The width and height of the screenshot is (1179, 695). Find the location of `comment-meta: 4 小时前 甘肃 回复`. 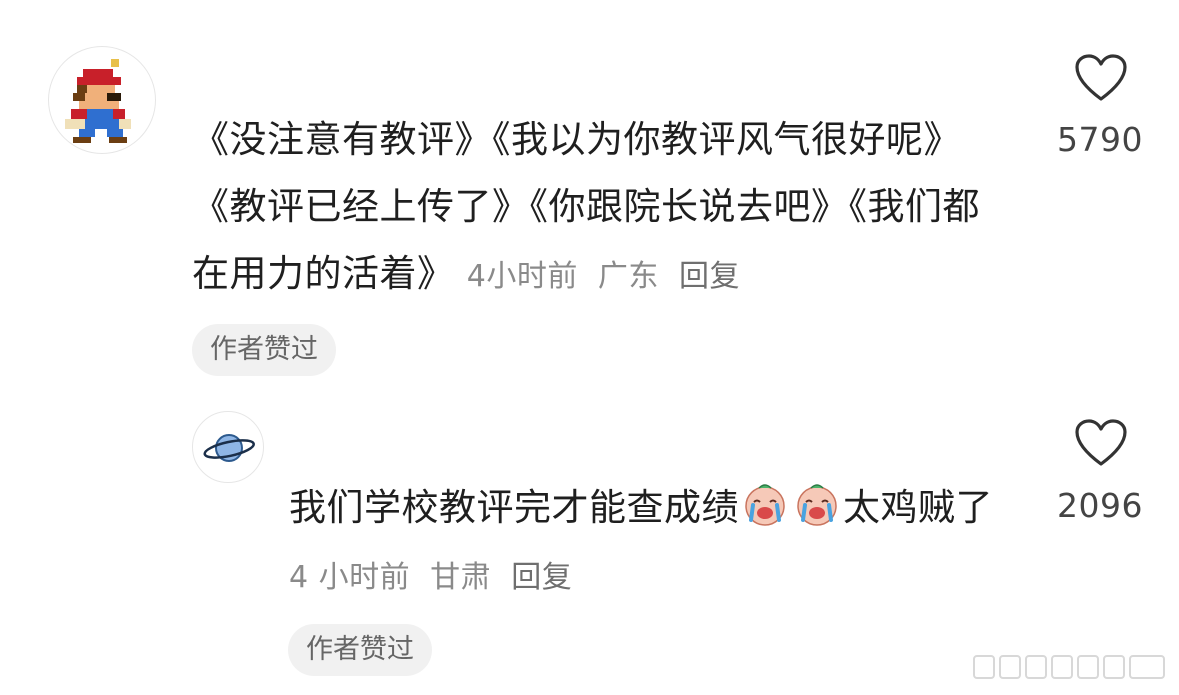

comment-meta: 4 小时前 甘肃 回复 is located at coordinates (435, 577).